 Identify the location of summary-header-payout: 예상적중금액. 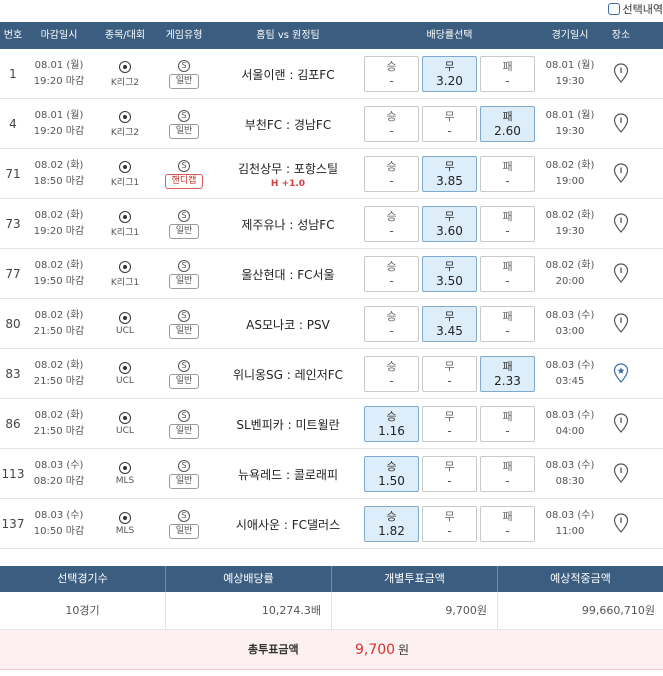
(580, 578).